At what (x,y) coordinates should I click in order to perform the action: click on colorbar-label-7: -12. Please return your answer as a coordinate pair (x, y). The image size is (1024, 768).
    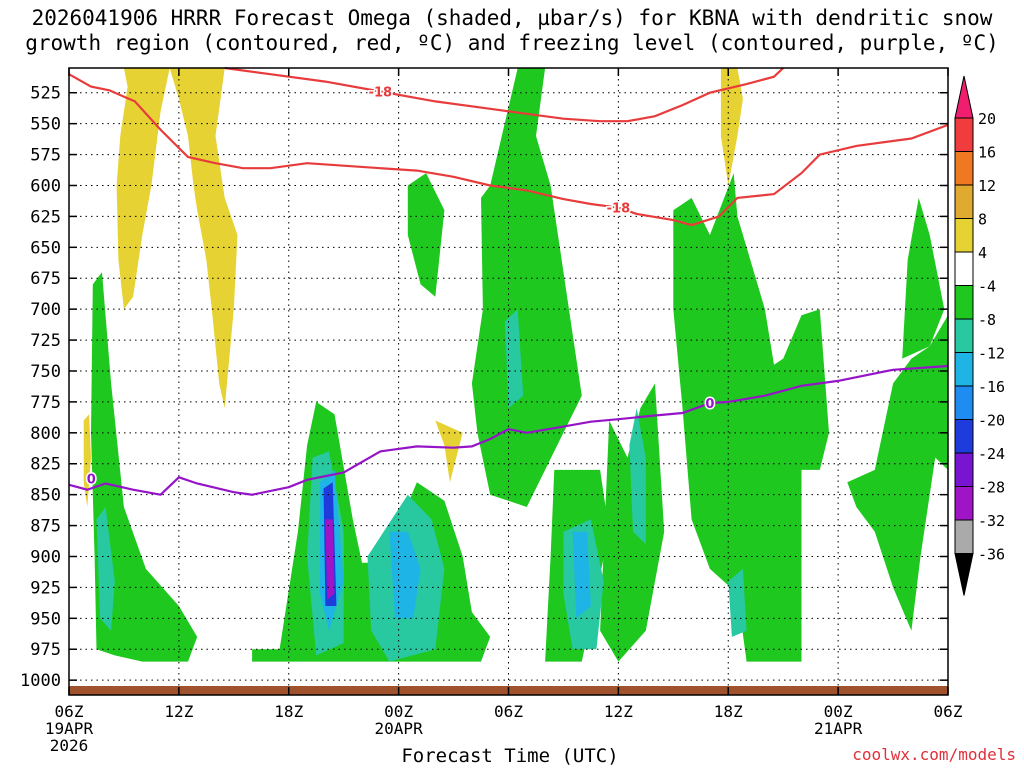
    Looking at the image, I should click on (991, 354).